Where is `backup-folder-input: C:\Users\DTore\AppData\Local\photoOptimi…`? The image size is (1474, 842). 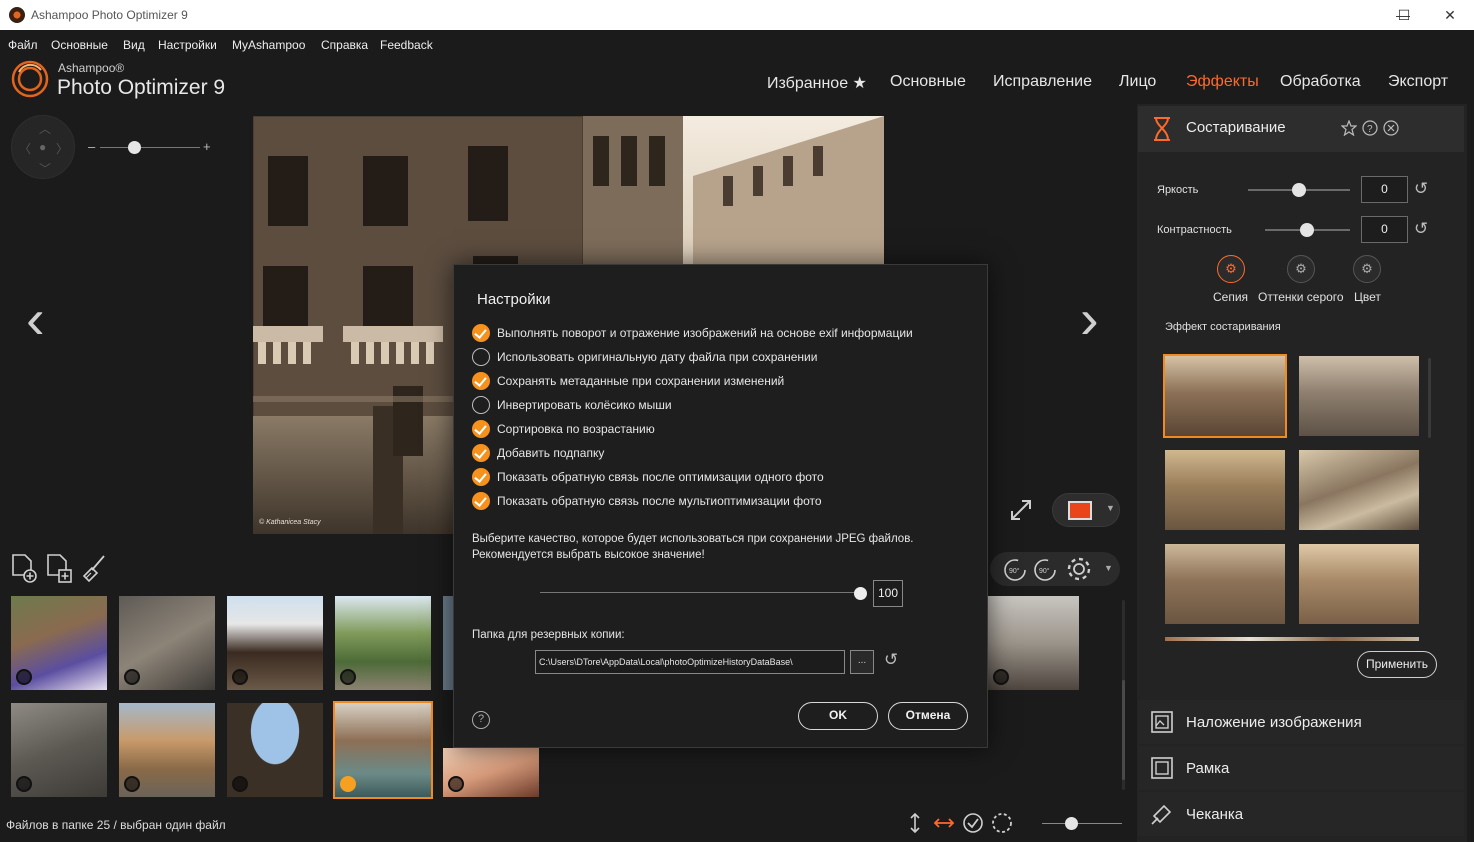 backup-folder-input: C:\Users\DTore\AppData\Local\photoOptimi… is located at coordinates (690, 662).